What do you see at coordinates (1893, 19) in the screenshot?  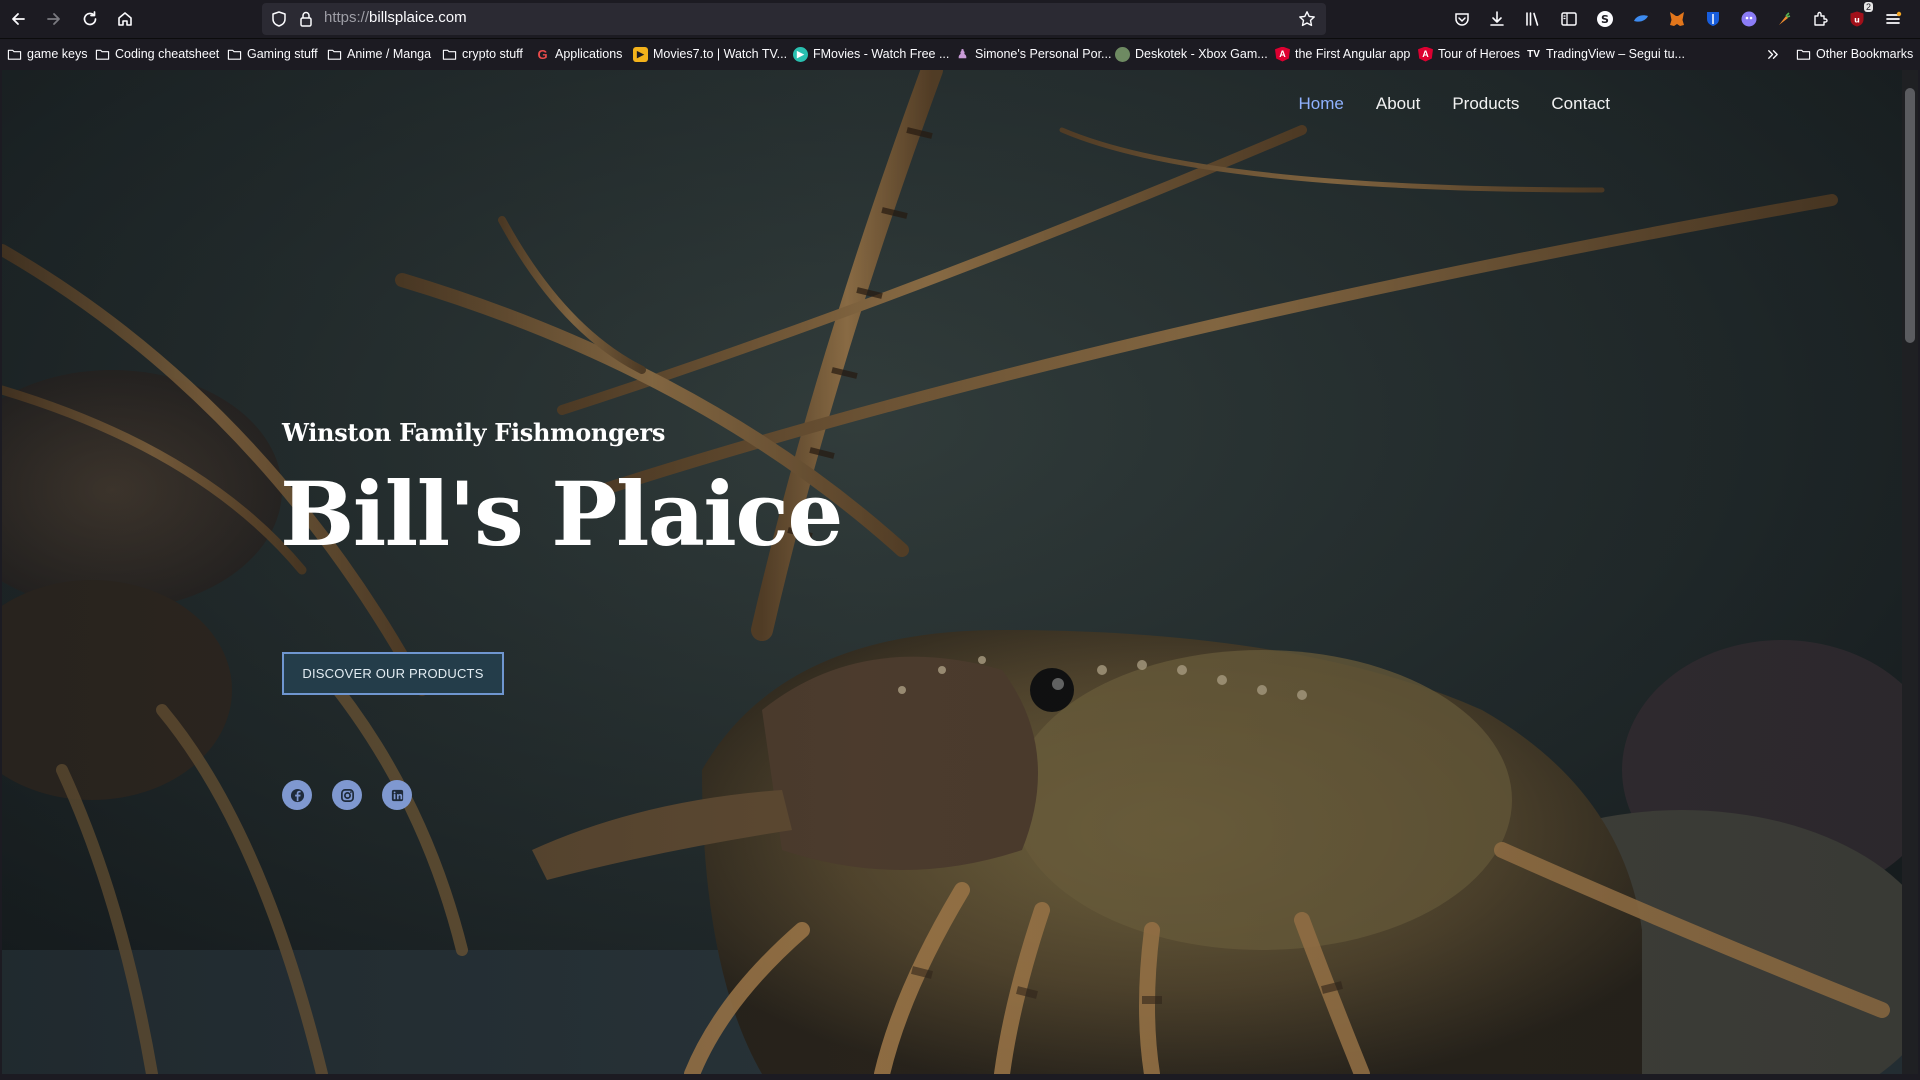 I see `app-menu-button` at bounding box center [1893, 19].